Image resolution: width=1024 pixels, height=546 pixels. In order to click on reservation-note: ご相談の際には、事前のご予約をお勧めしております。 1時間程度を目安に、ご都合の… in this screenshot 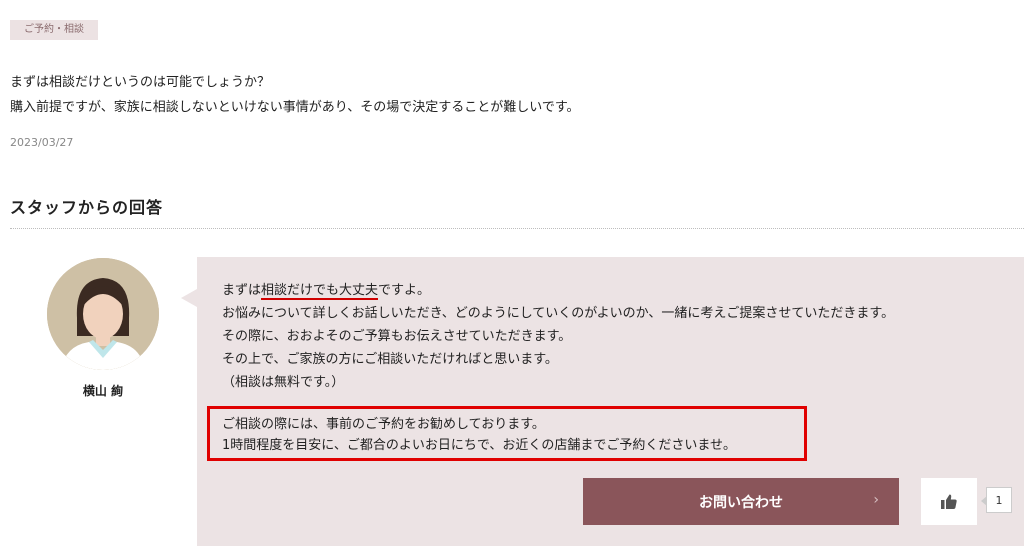, I will do `click(479, 435)`.